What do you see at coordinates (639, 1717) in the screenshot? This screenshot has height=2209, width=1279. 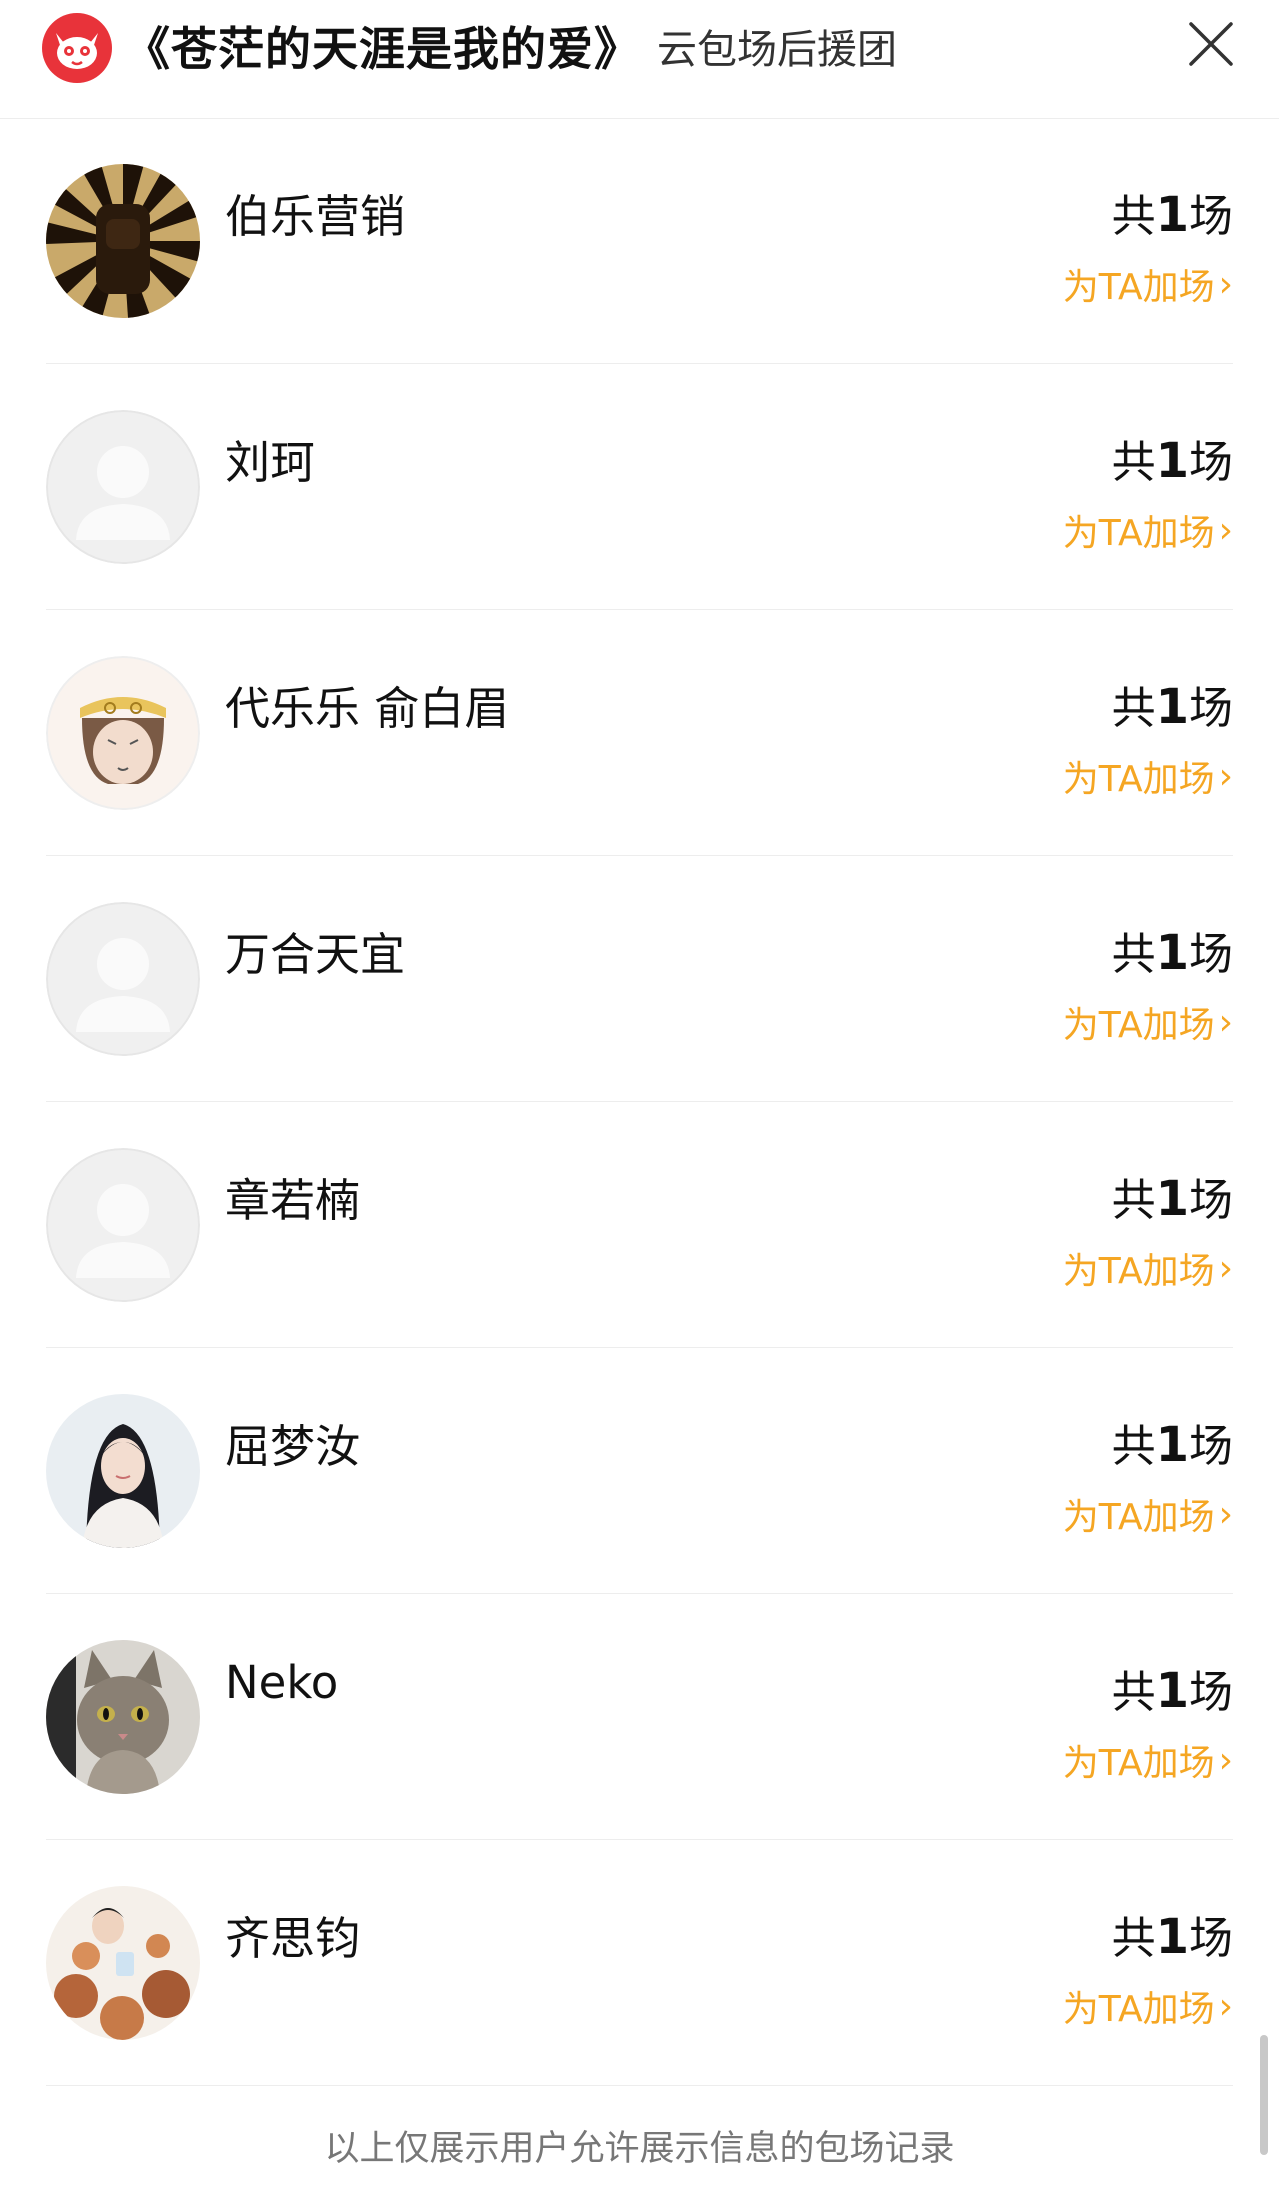 I see `list-item: Neko 共1场 为TA加场 ›` at bounding box center [639, 1717].